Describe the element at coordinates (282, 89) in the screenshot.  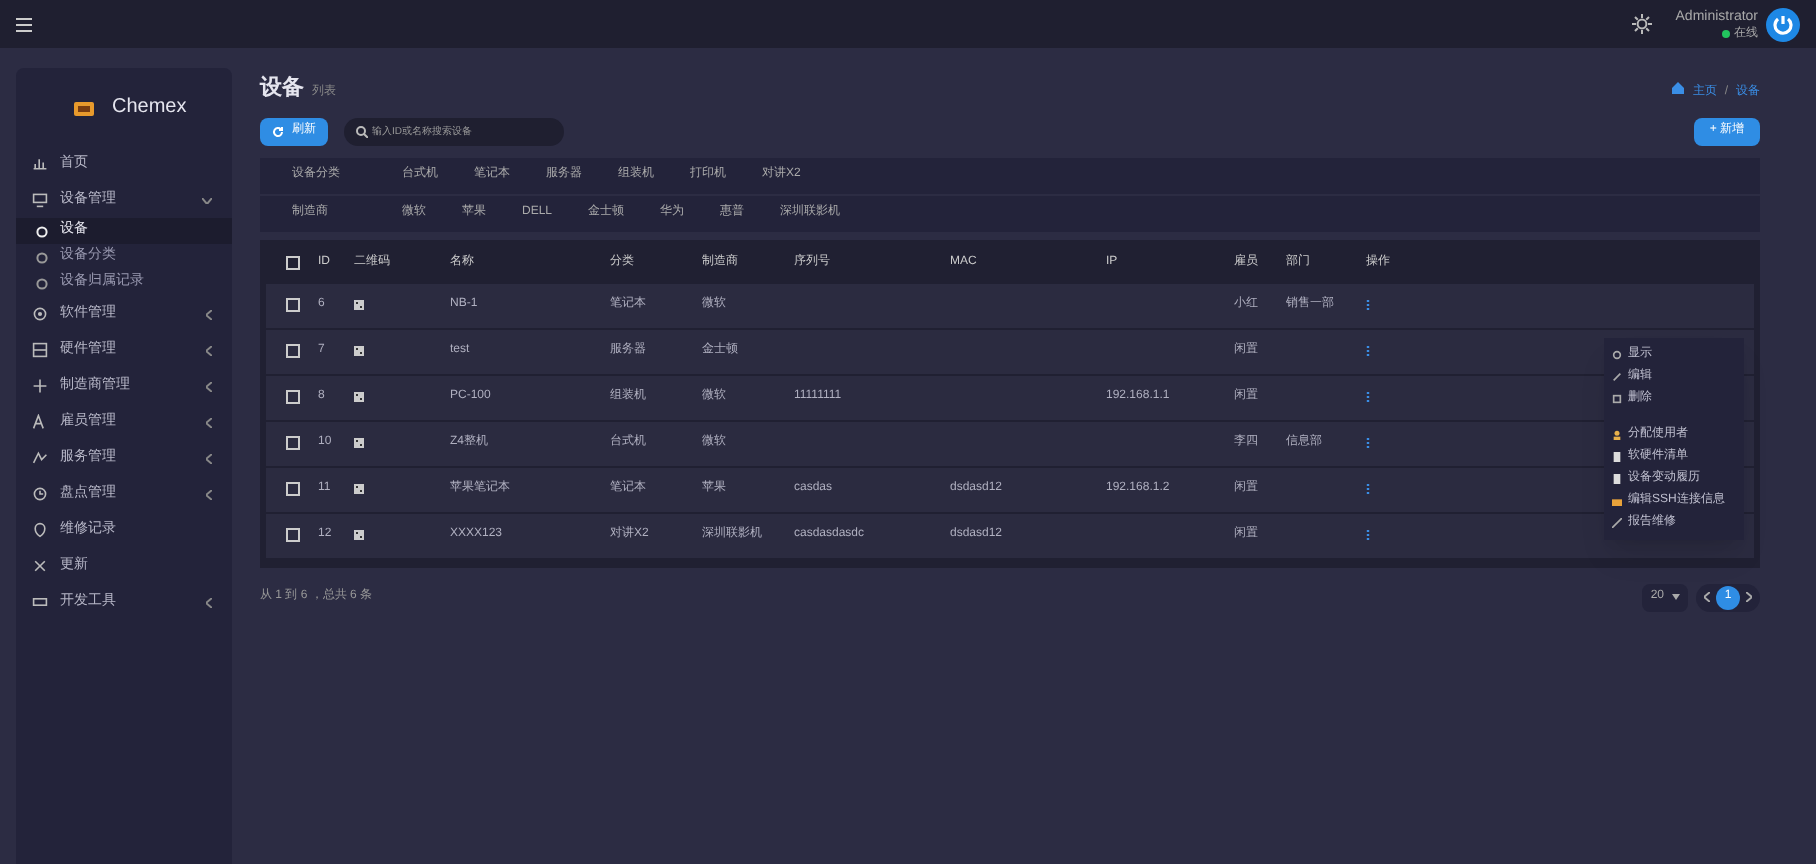
I see `page-title: 设备` at that location.